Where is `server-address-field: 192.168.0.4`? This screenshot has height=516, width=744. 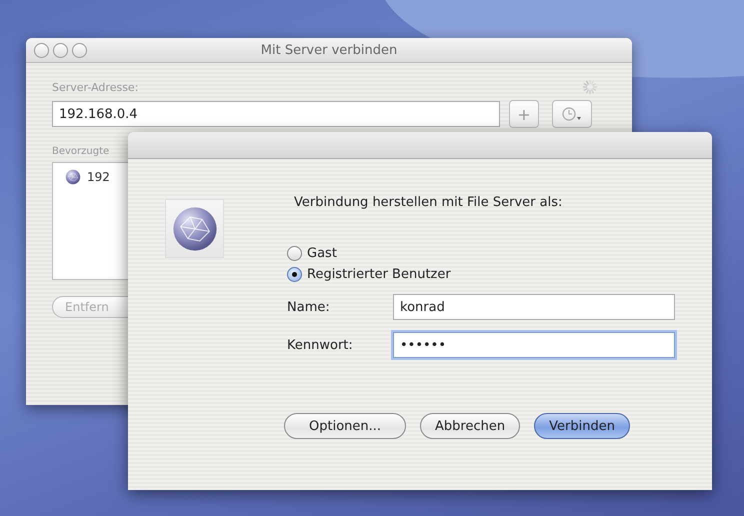 server-address-field: 192.168.0.4 is located at coordinates (276, 114).